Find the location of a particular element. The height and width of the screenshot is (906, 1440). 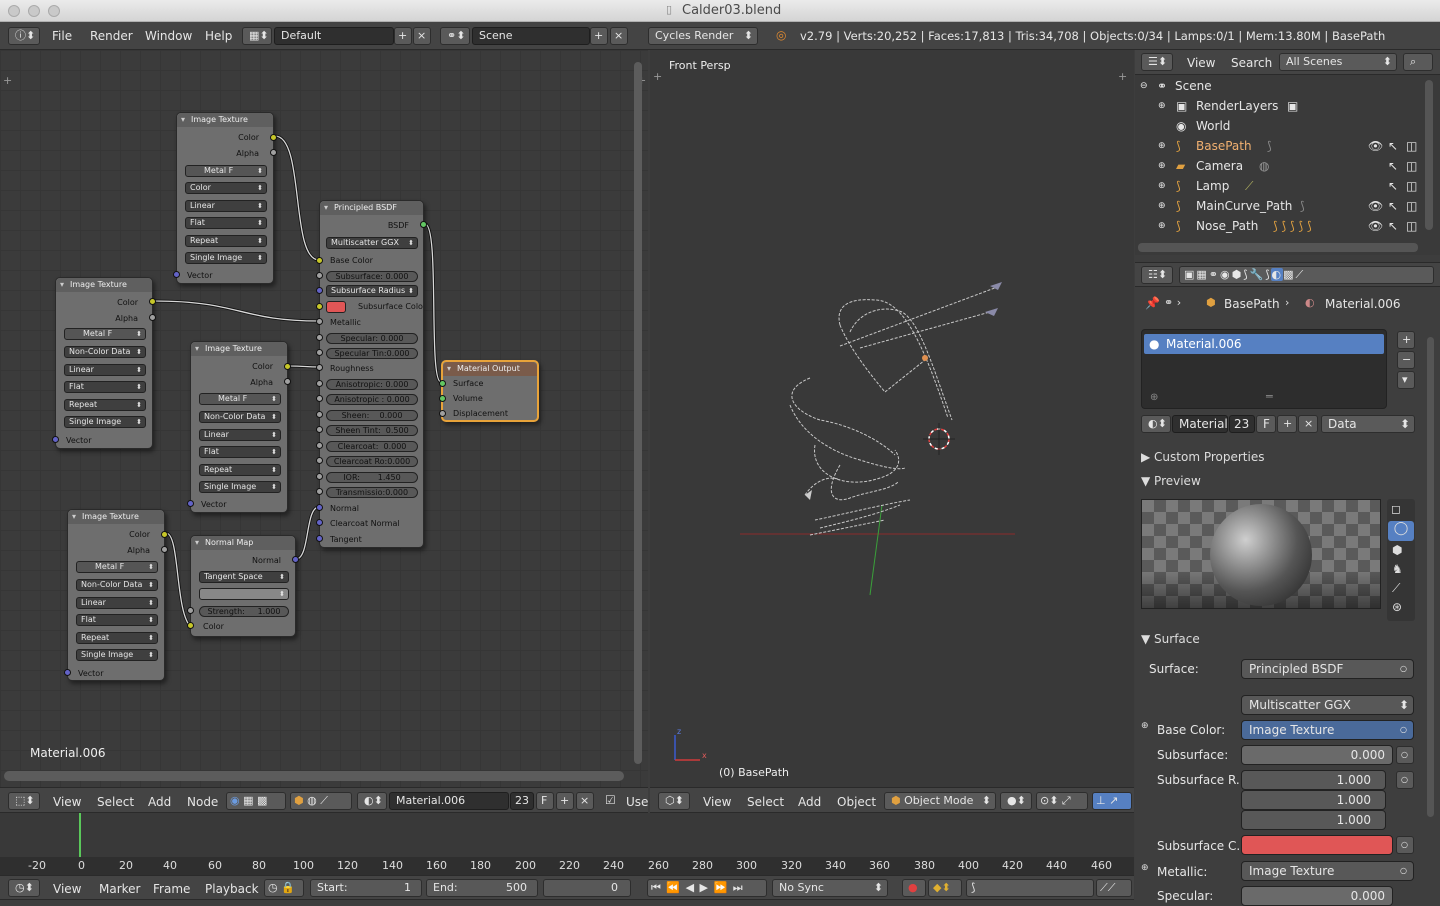

slot-specials-icon: ▾ is located at coordinates (1406, 380).